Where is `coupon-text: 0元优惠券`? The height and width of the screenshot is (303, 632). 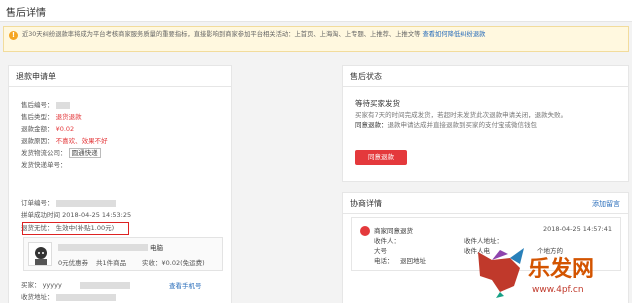 coupon-text: 0元优惠券 is located at coordinates (73, 263).